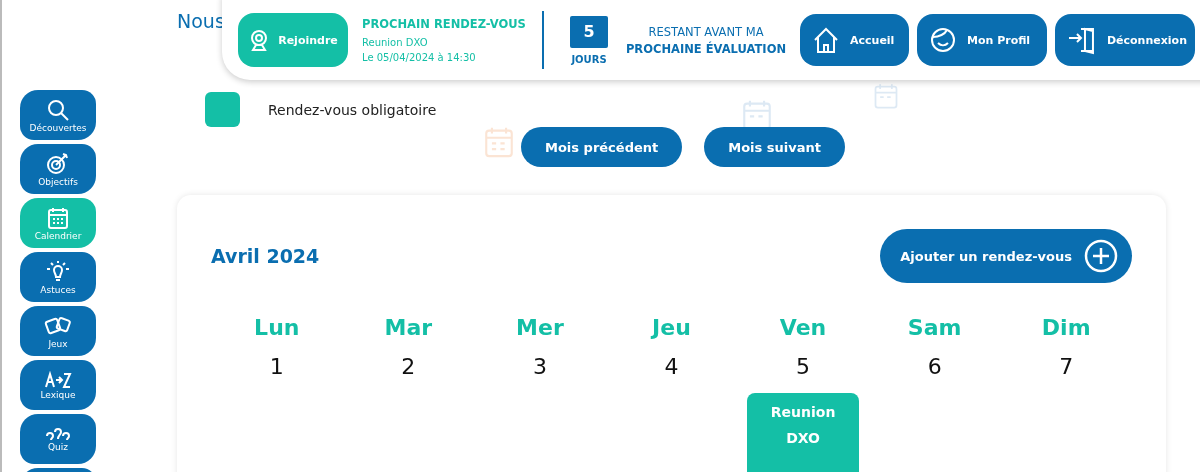 The height and width of the screenshot is (472, 1200). What do you see at coordinates (943, 40) in the screenshot?
I see `smiley-face-icon` at bounding box center [943, 40].